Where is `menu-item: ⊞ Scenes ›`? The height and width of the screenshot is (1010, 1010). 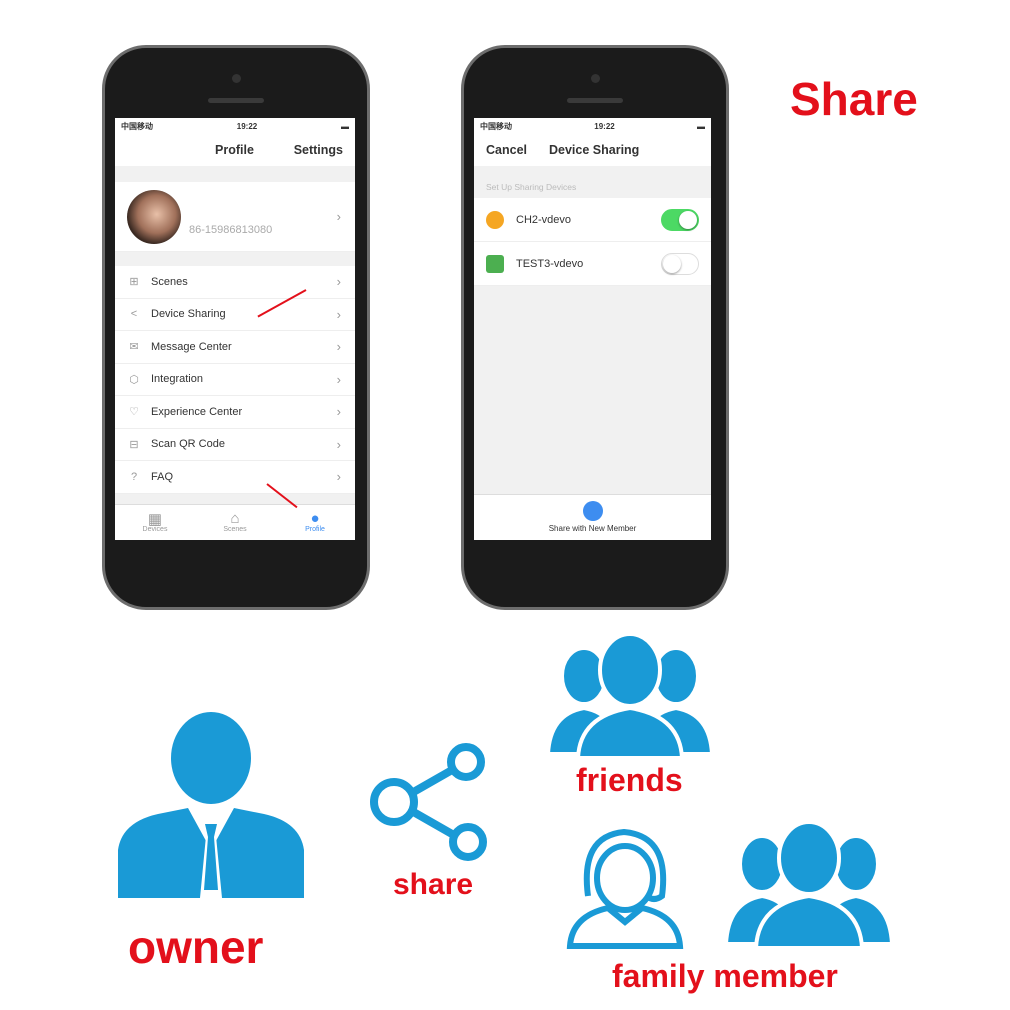
menu-item: ⊞ Scenes › is located at coordinates (235, 282).